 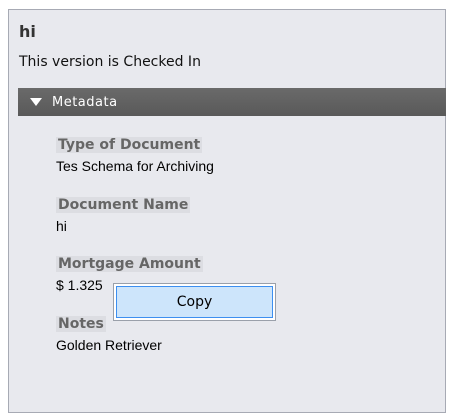 I want to click on field-value: Golden Retriever, so click(x=109, y=345).